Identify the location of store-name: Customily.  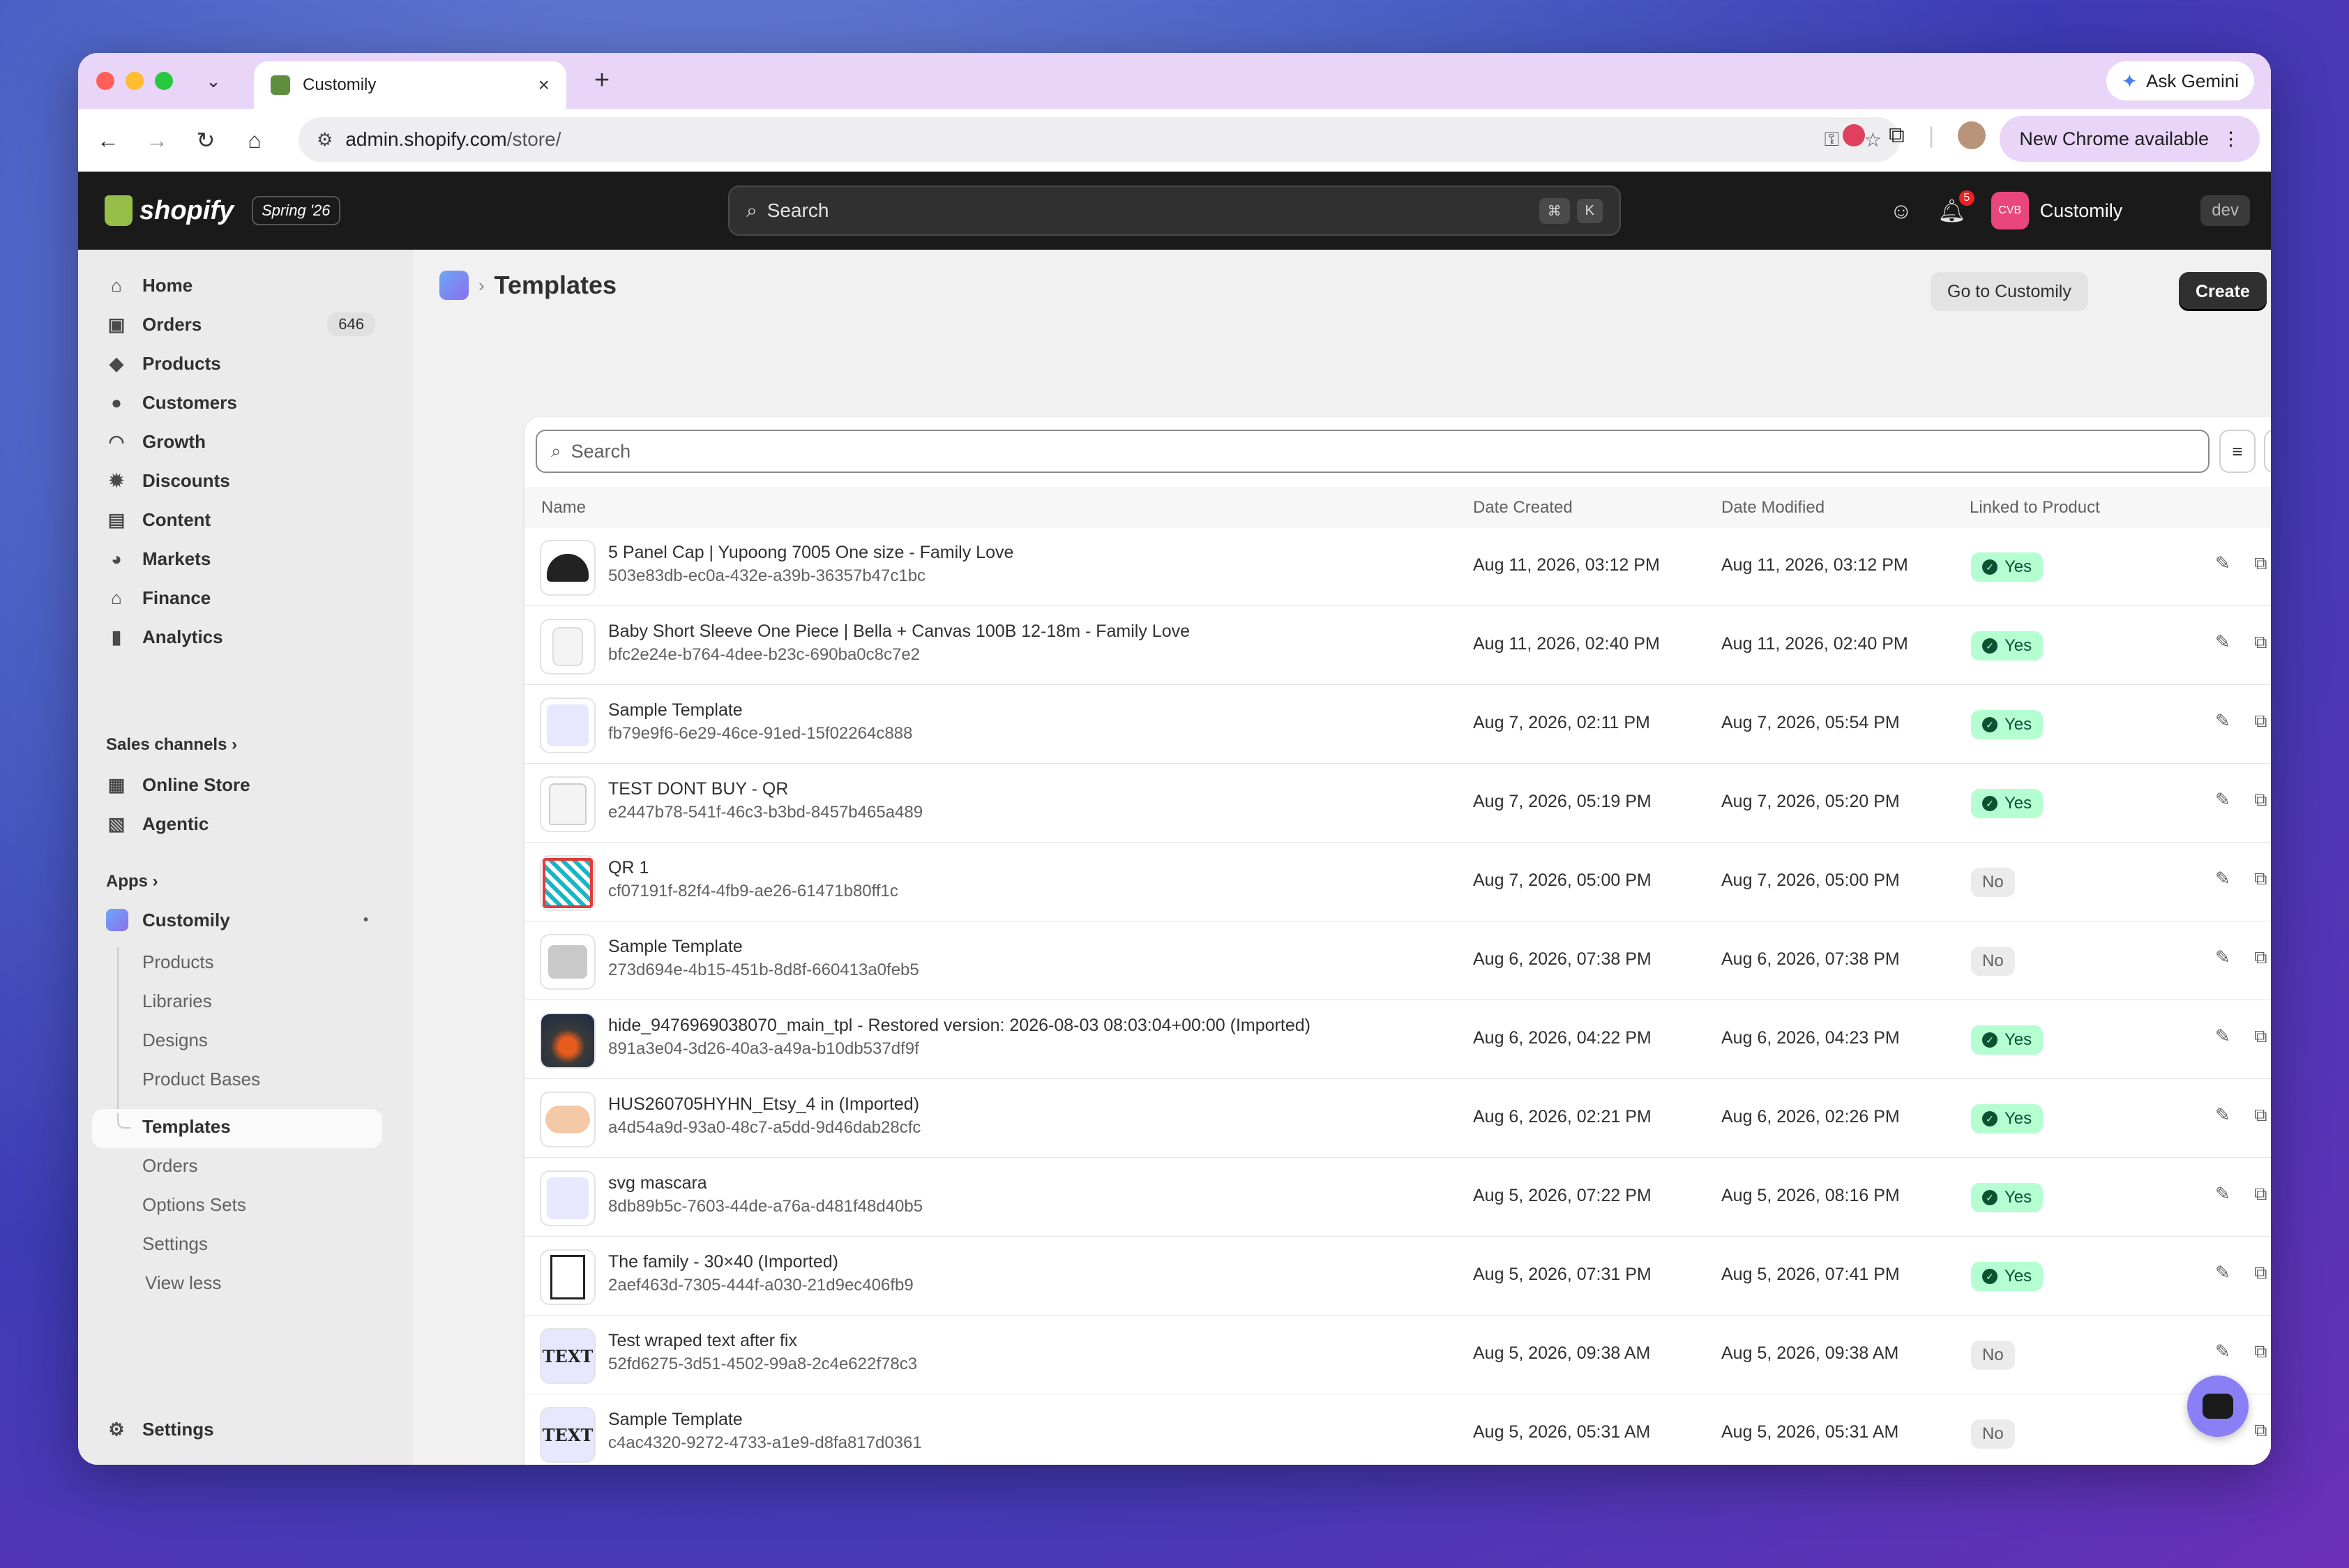
(2082, 211).